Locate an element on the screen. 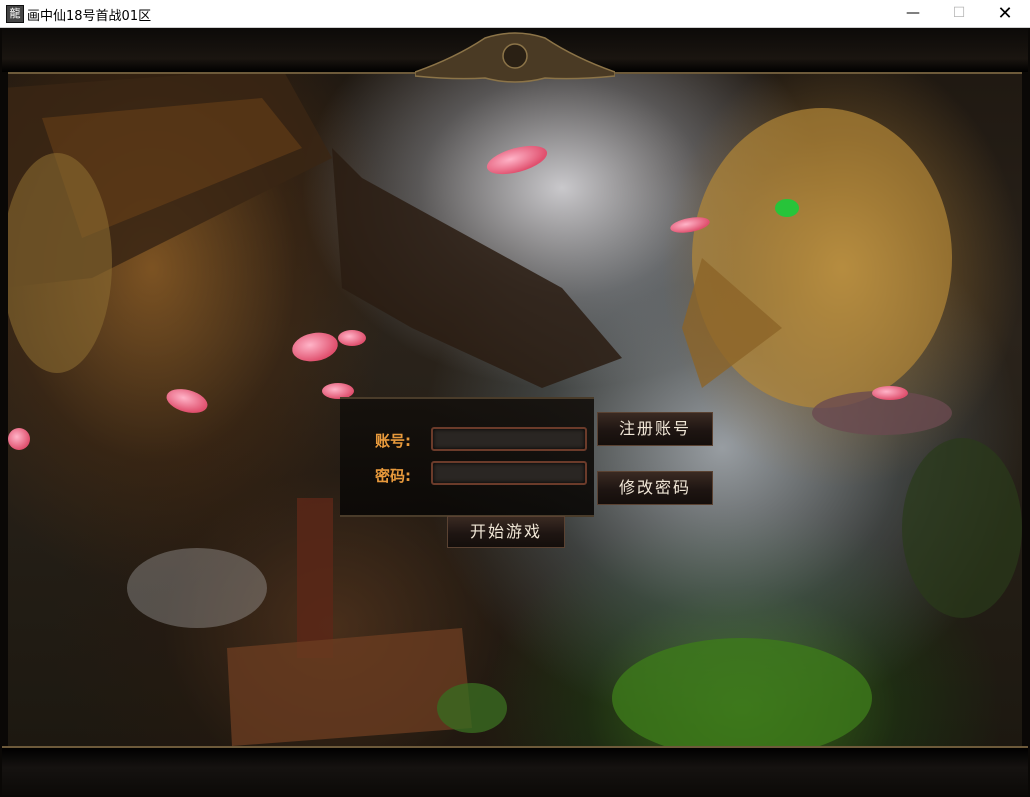 Image resolution: width=1030 pixels, height=797 pixels. window-title: 画中仙18号首战01区 is located at coordinates (89, 16).